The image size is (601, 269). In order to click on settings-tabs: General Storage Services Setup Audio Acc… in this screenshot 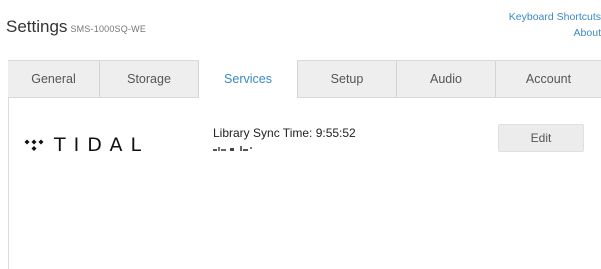, I will do `click(304, 79)`.